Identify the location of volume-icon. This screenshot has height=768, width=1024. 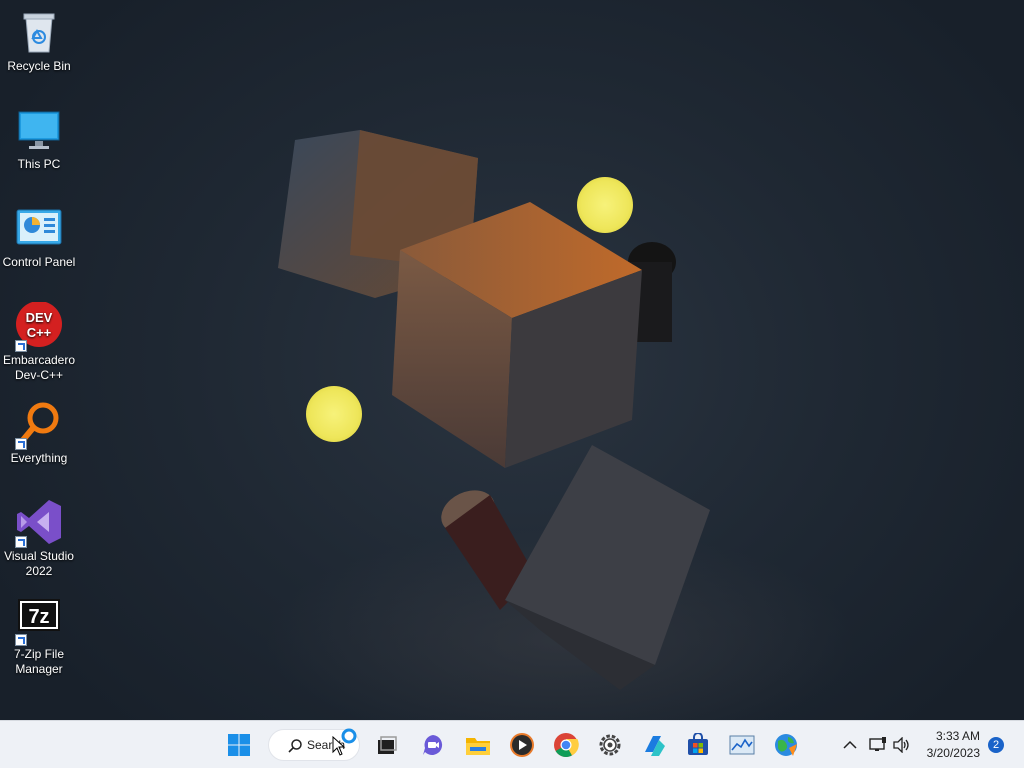
(901, 745).